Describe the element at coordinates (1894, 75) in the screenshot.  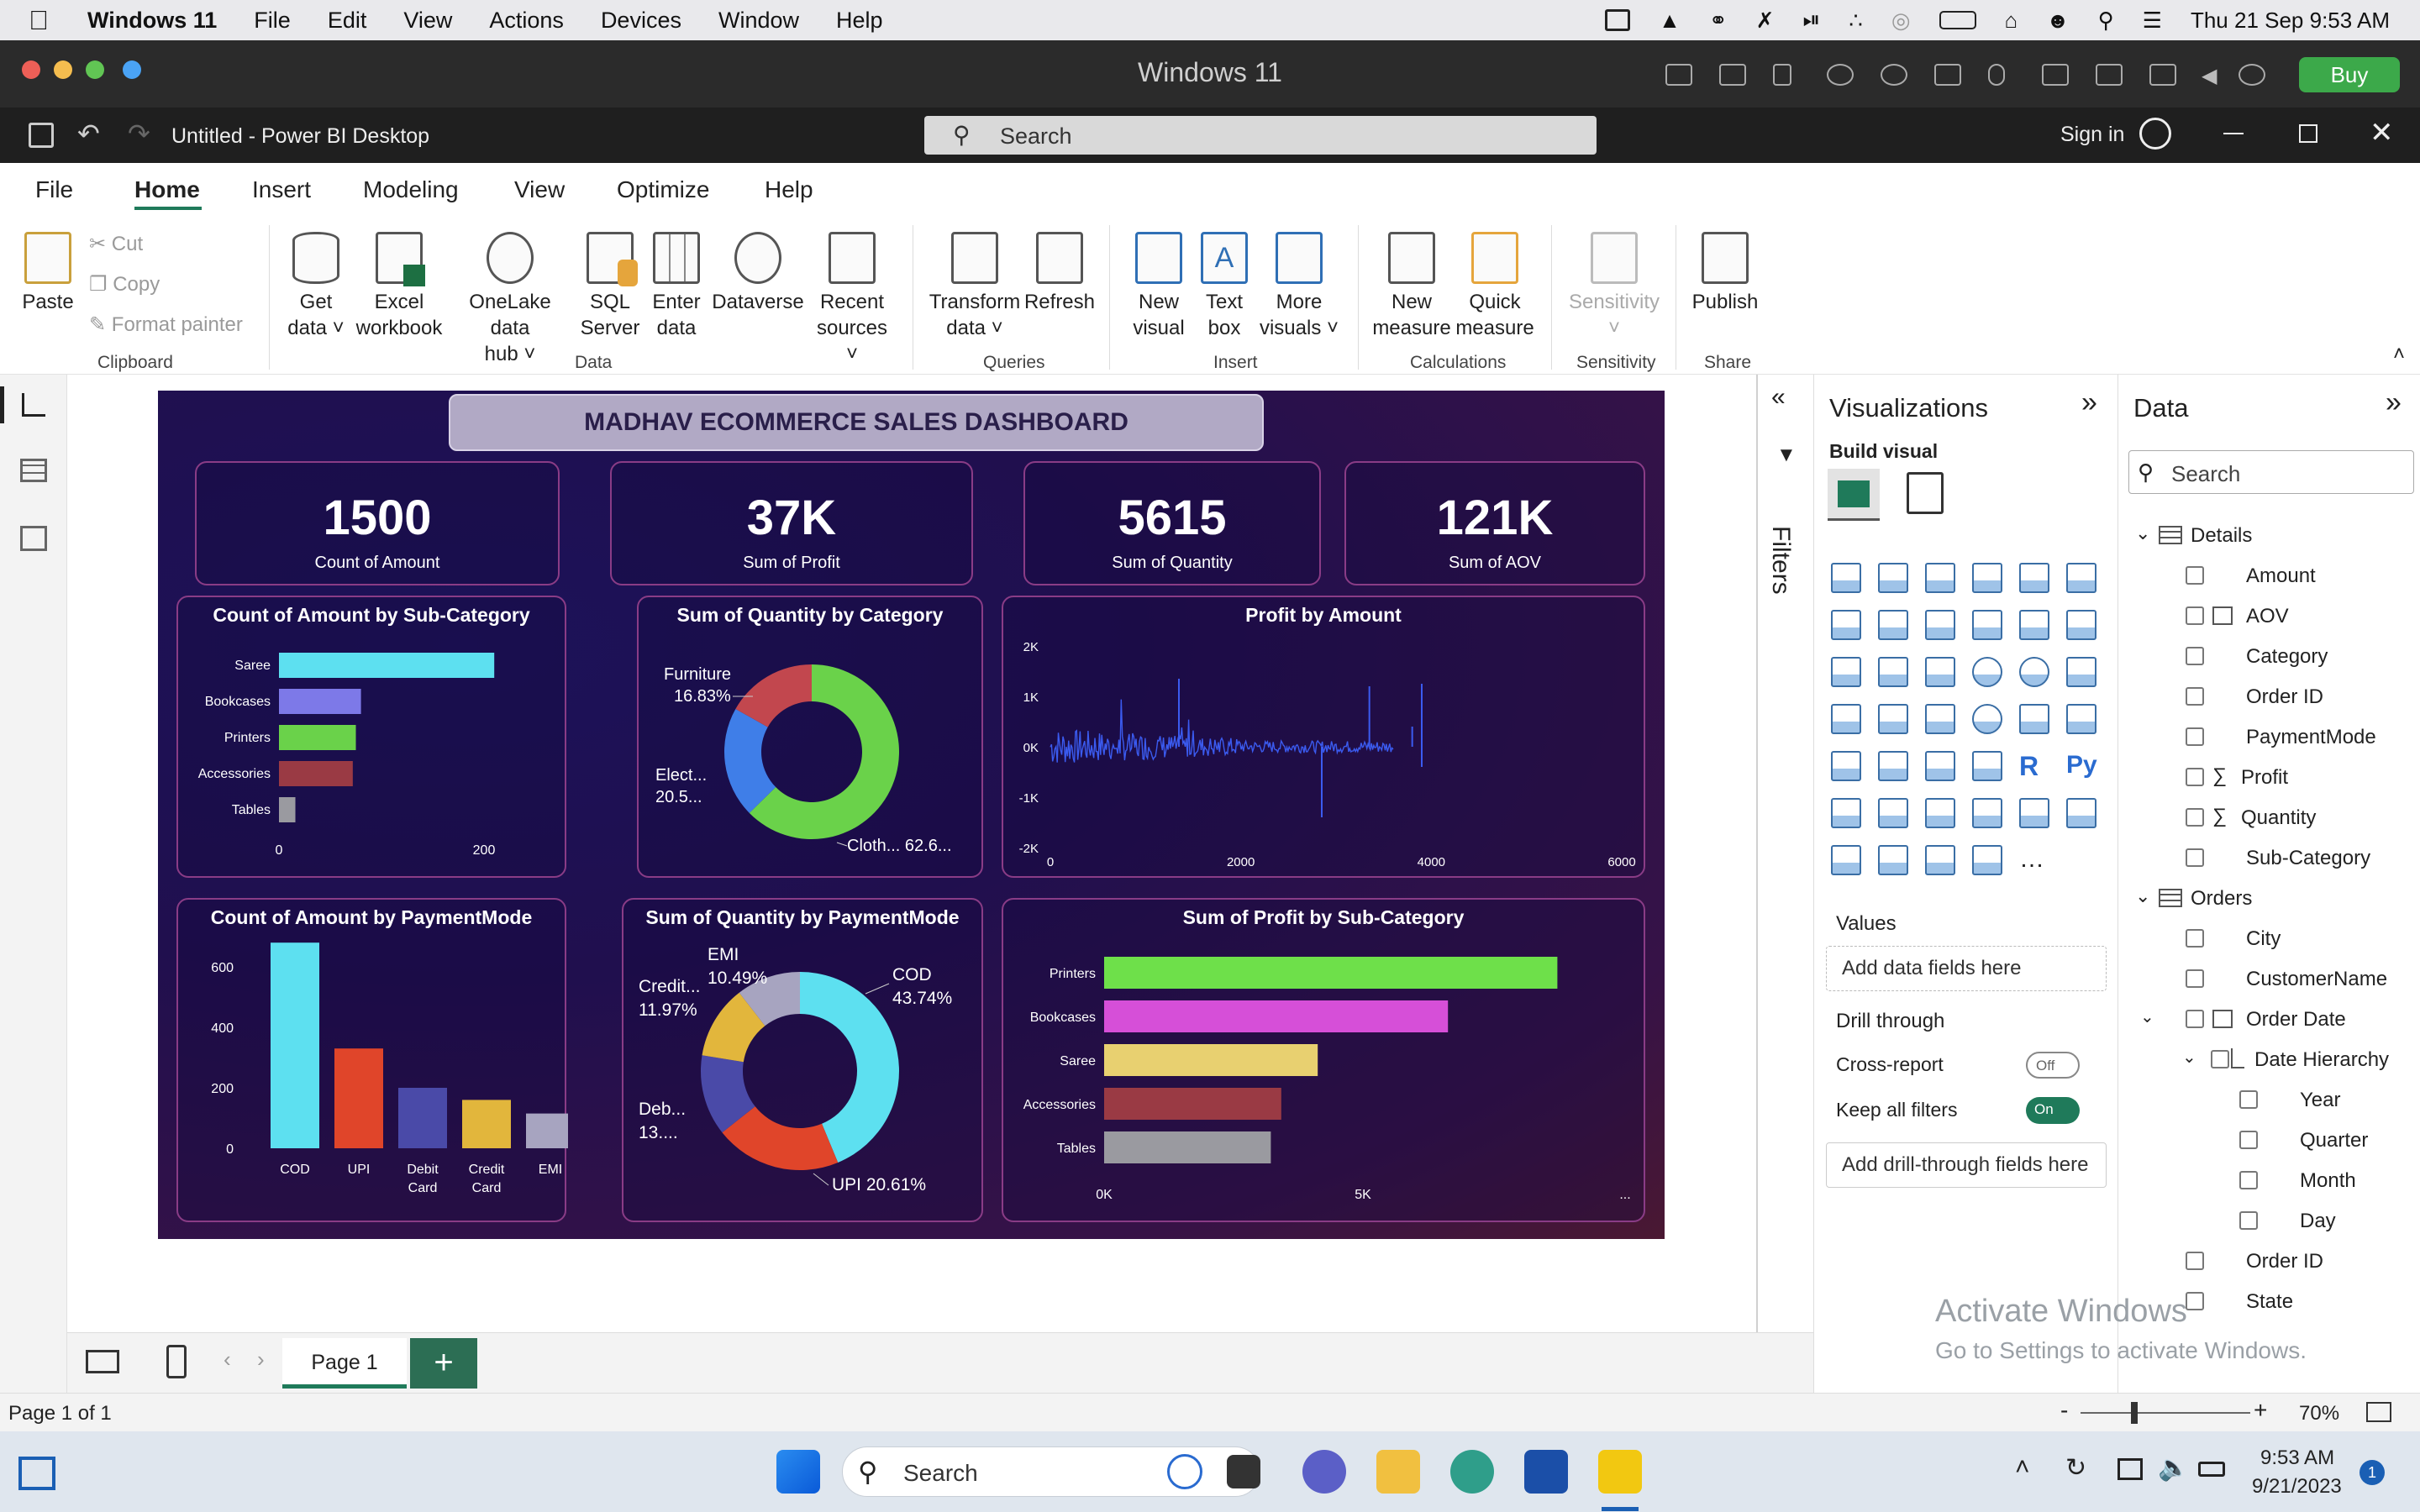
I see `network-icon` at that location.